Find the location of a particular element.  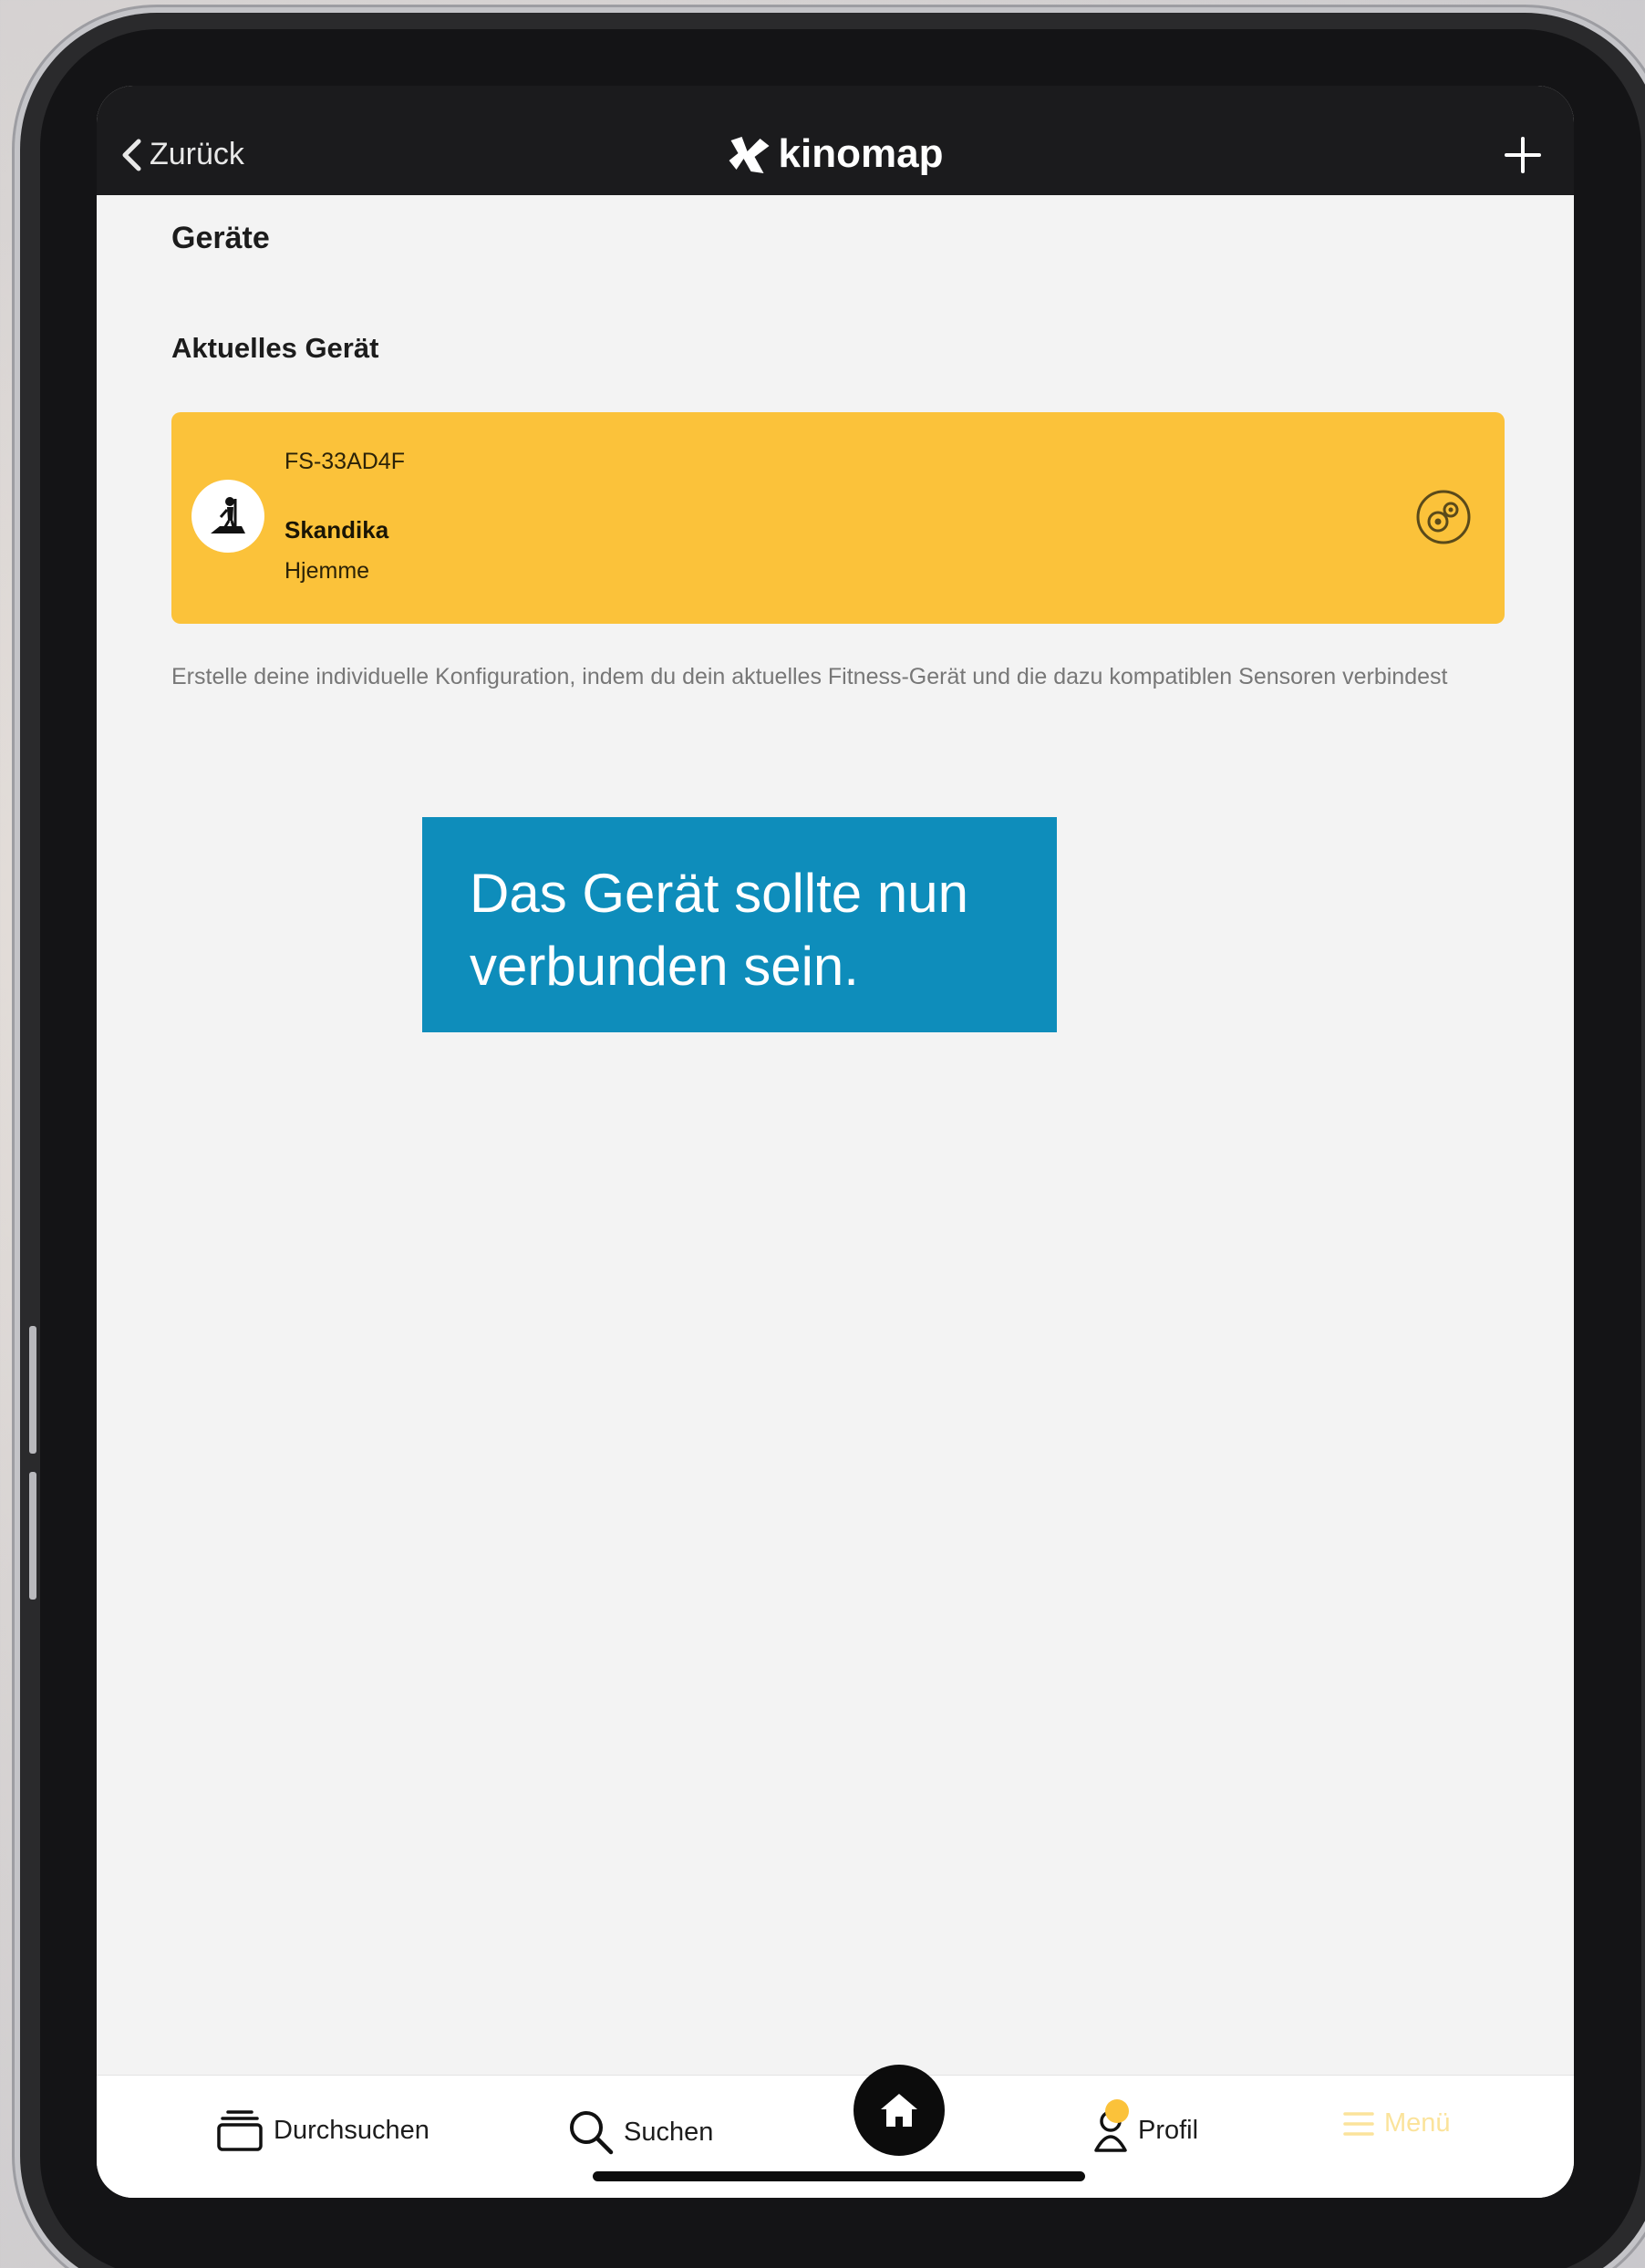

tab-menu-label: Menü is located at coordinates (1417, 2123).